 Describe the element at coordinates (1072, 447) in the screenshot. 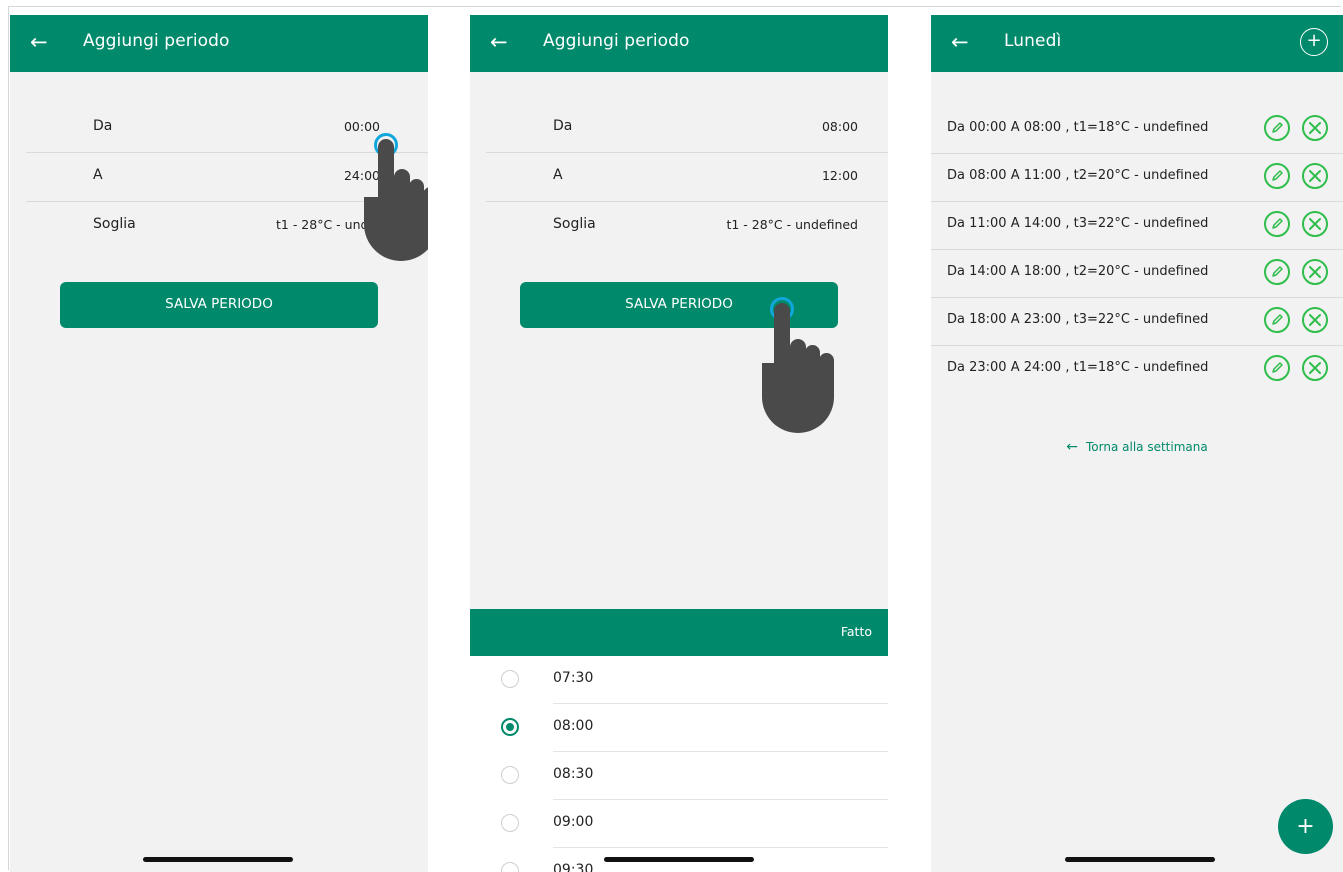

I see `arrow-left-icon: ←` at that location.